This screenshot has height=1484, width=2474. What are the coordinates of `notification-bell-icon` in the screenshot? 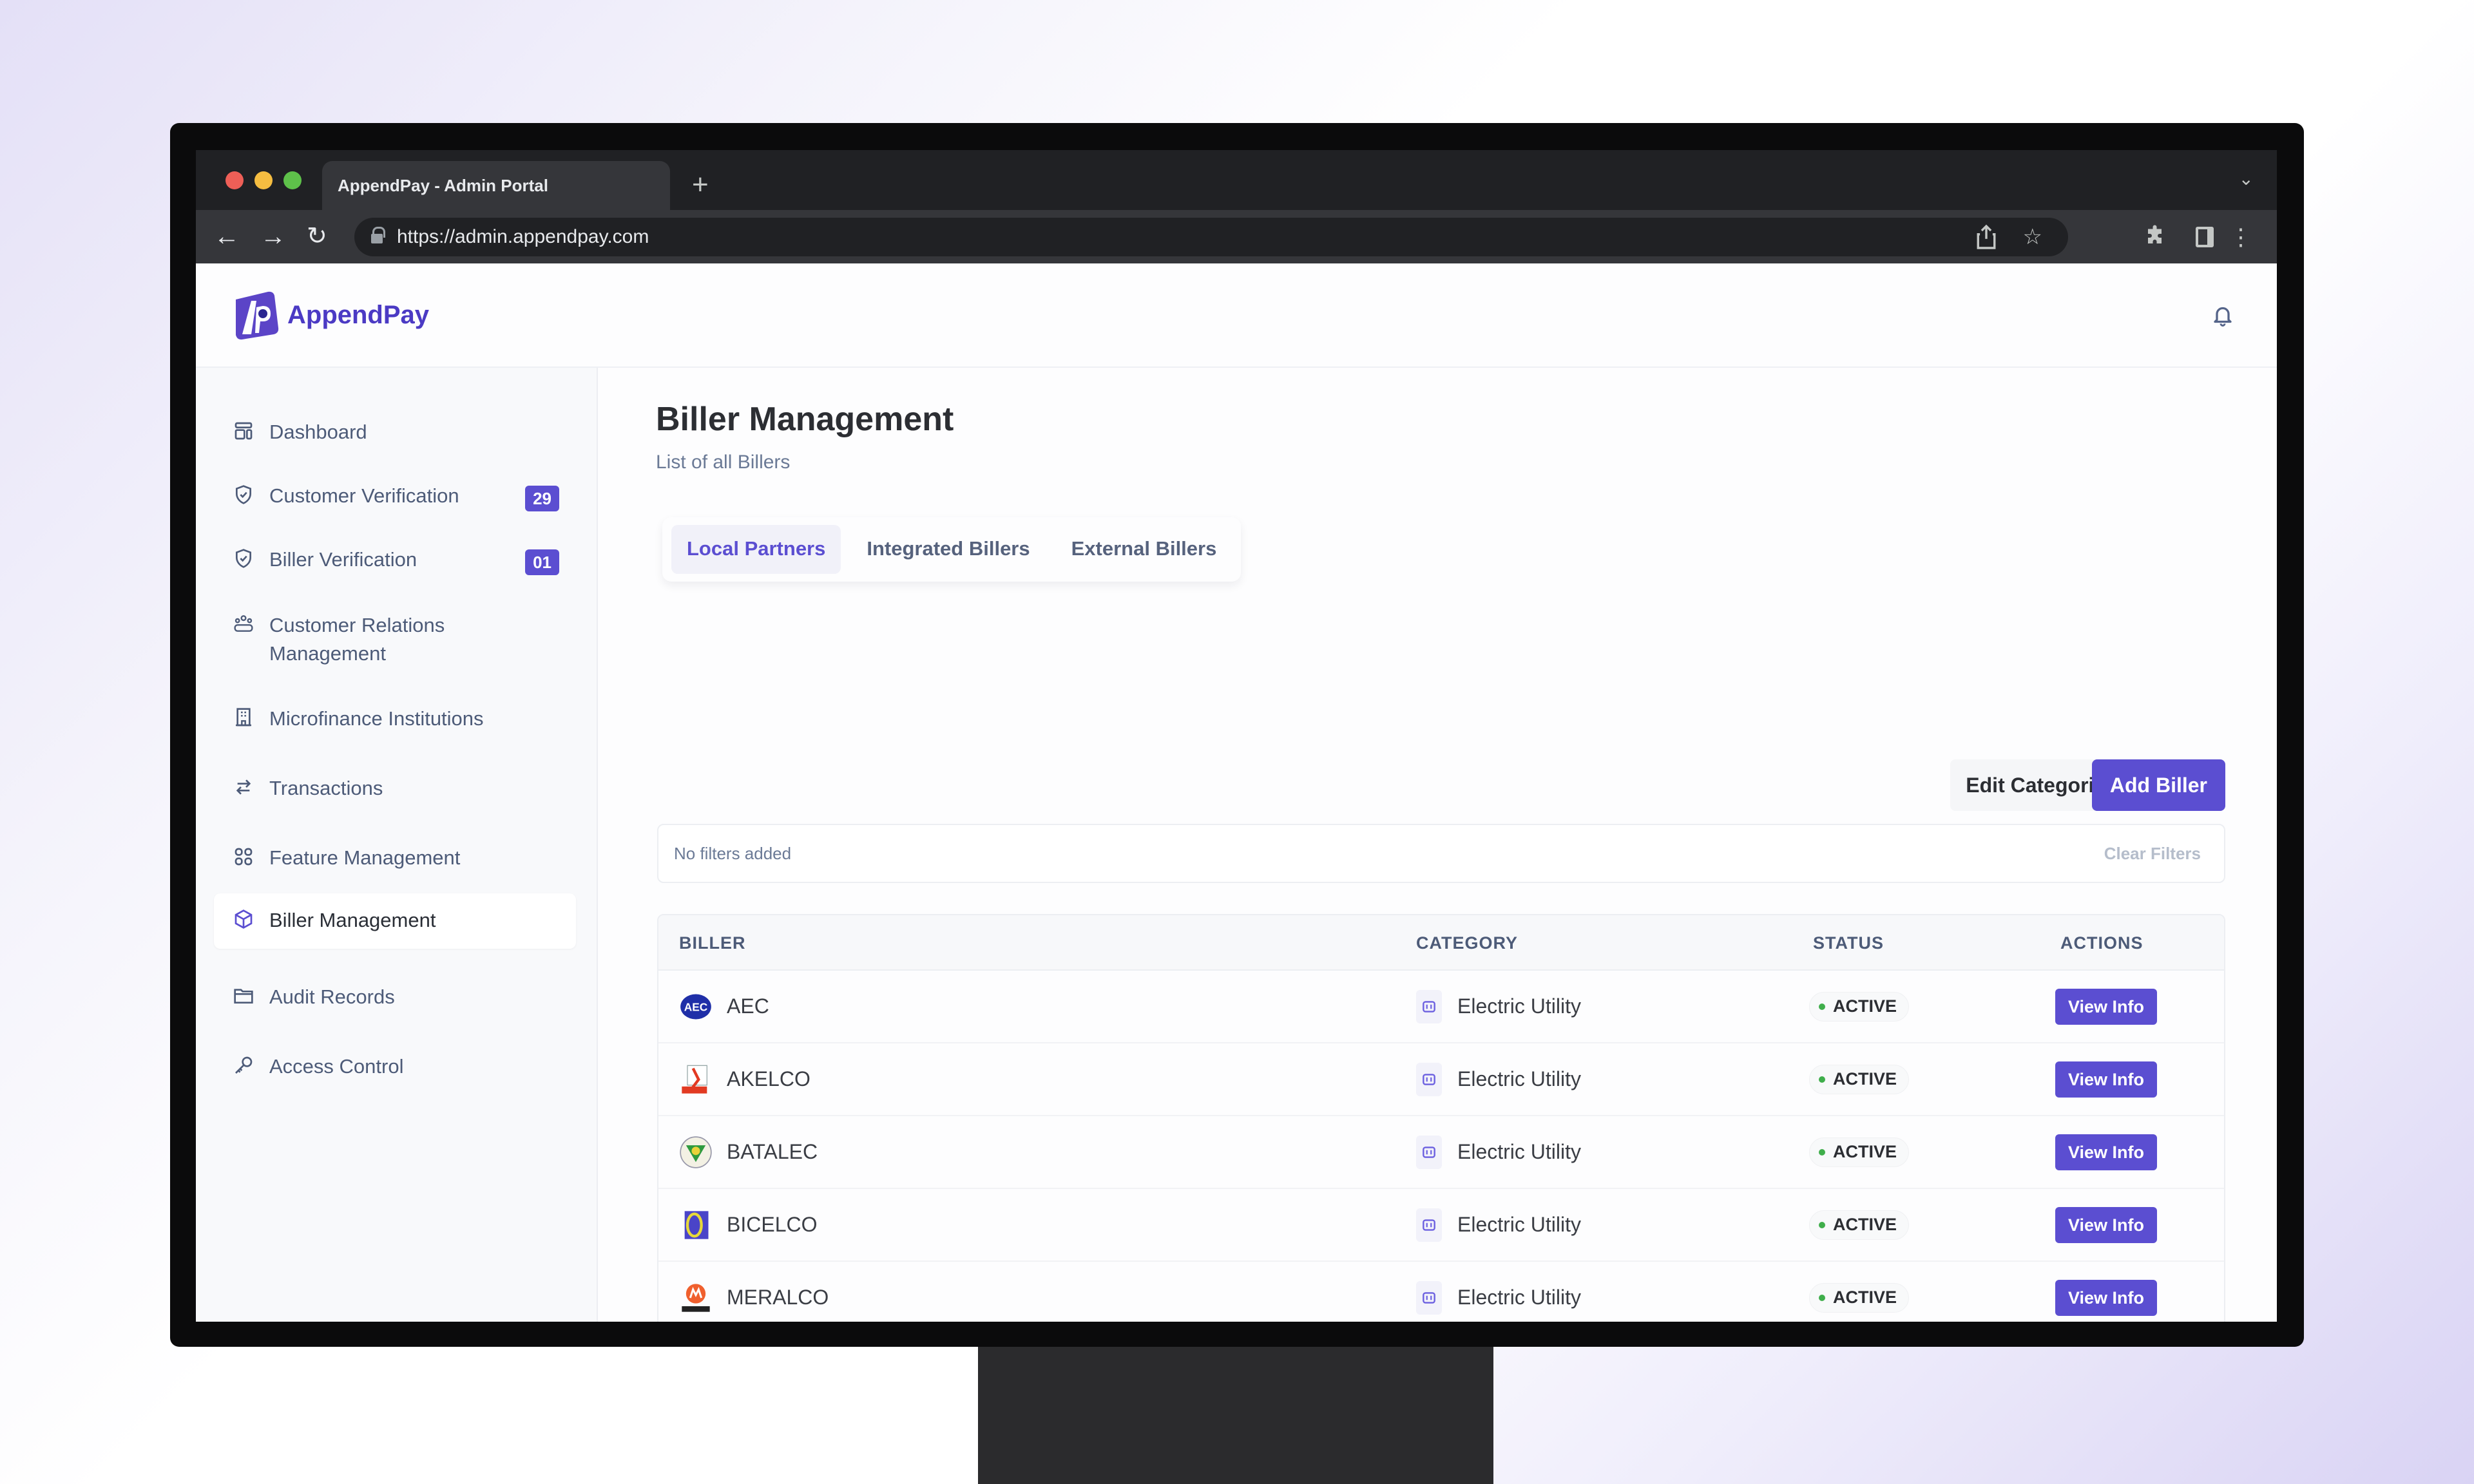 It's located at (2222, 315).